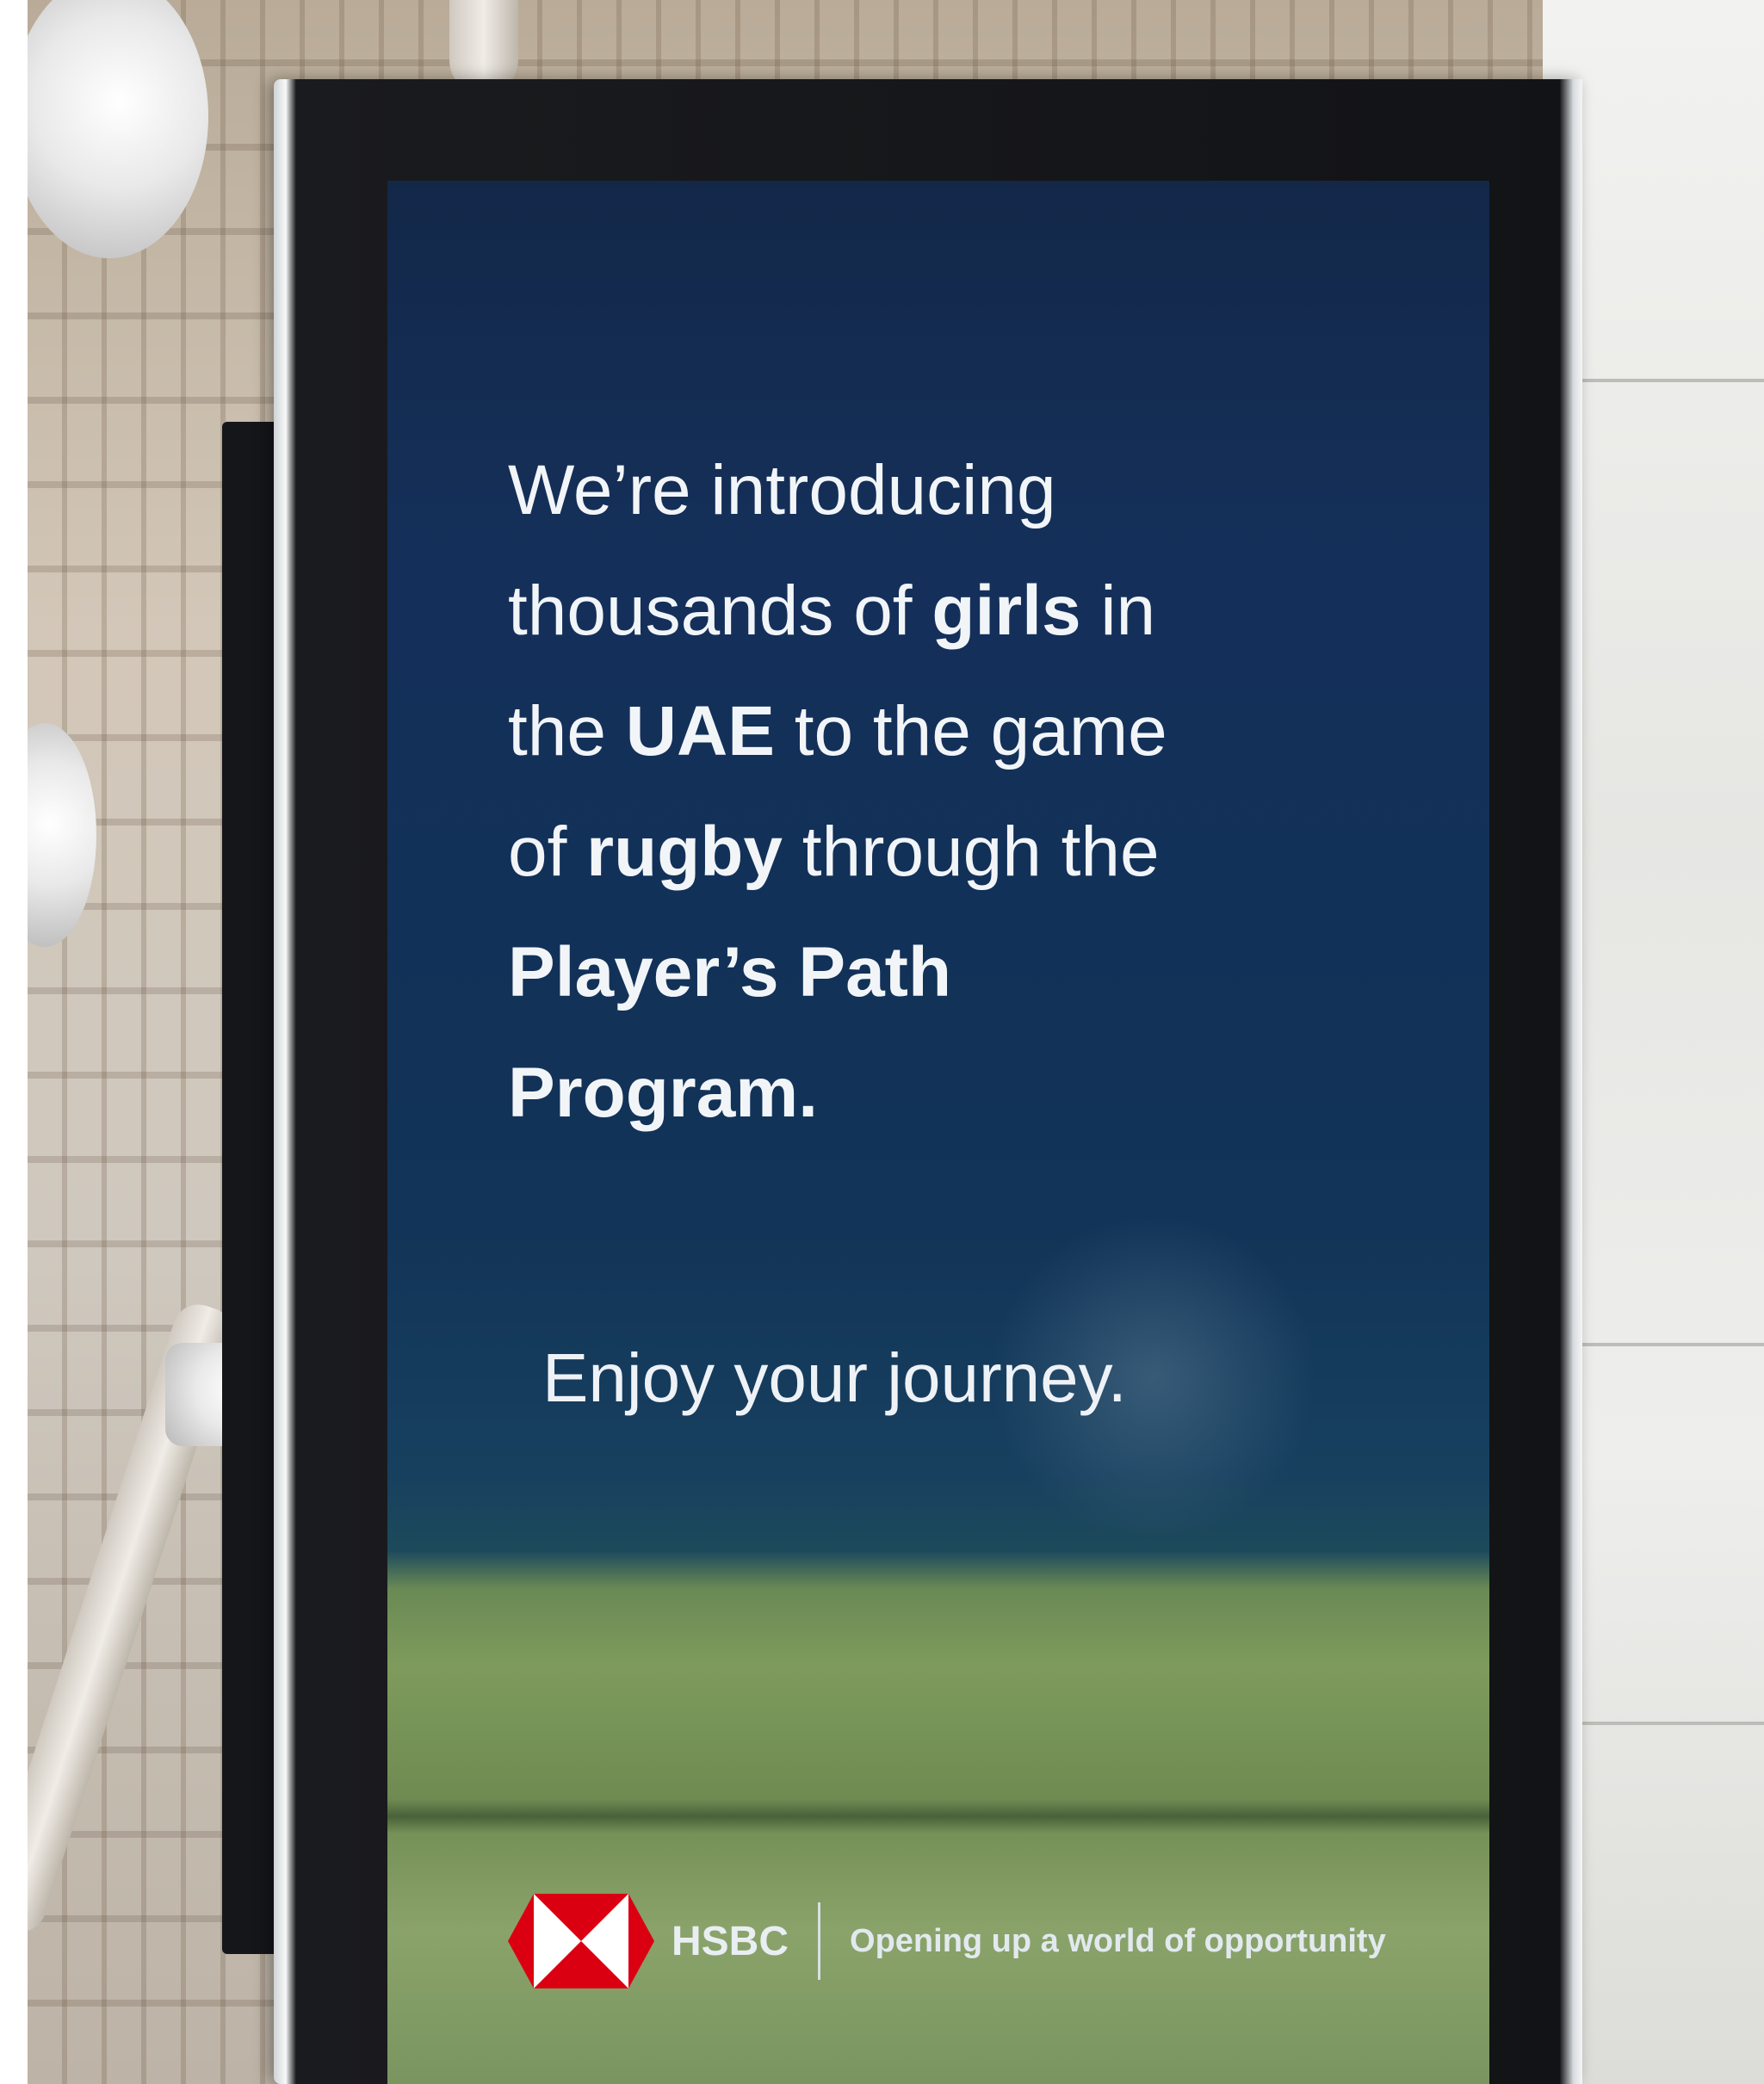 The image size is (1764, 2084). I want to click on headline-segment: the, so click(567, 731).